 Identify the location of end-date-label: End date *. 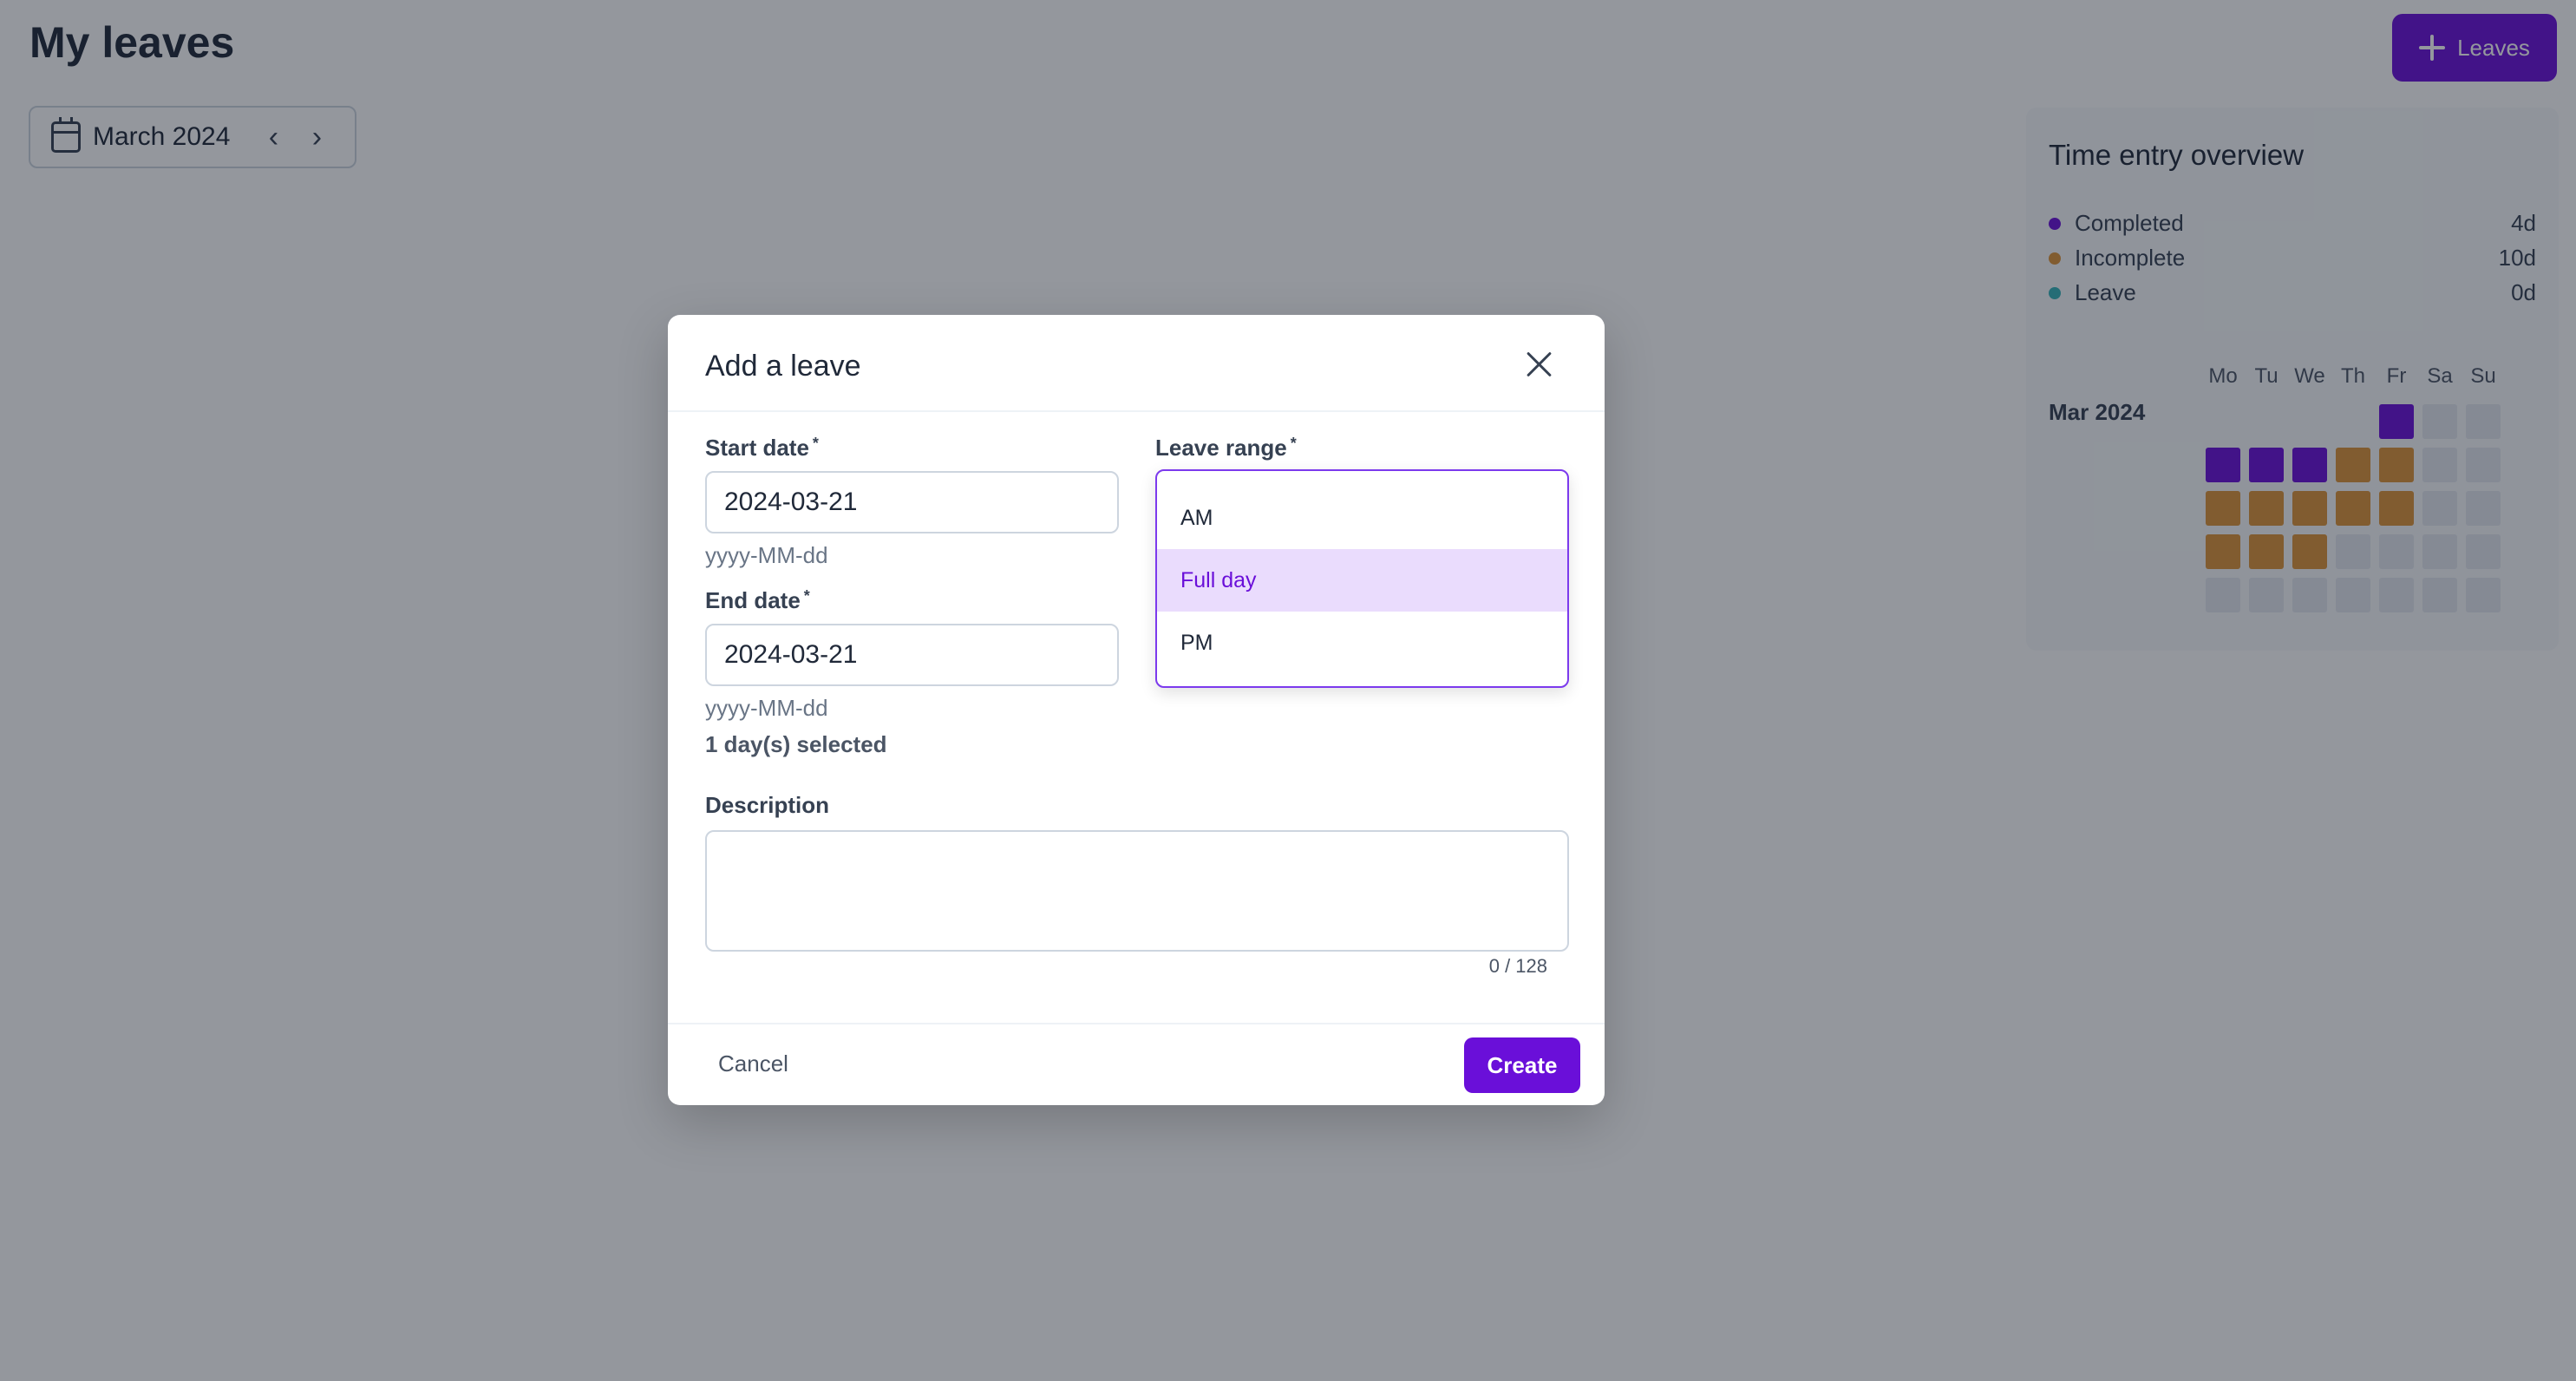
(757, 600).